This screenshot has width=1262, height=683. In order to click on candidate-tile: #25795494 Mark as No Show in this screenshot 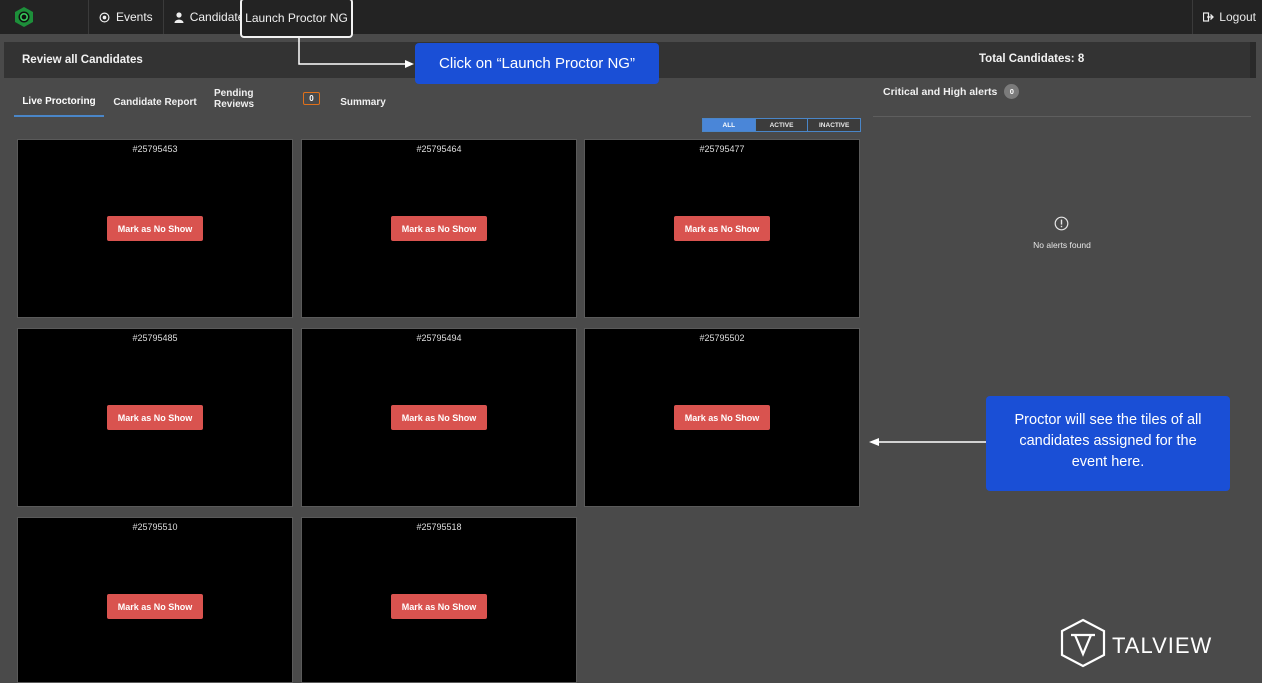, I will do `click(439, 417)`.